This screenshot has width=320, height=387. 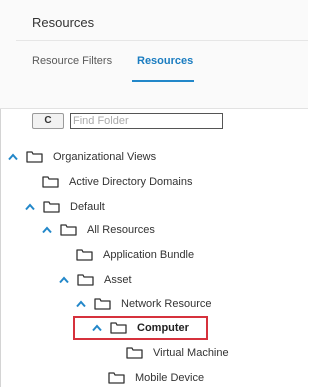 I want to click on tree-node-mobile-device: Mobile Device, so click(x=156, y=378).